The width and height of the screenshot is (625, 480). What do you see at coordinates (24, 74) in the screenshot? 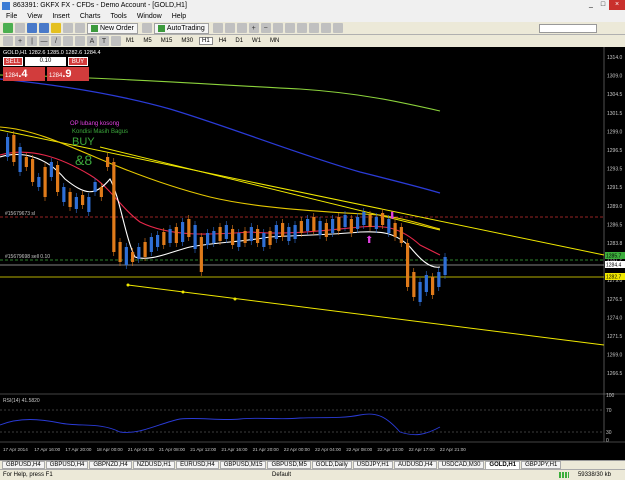
I see `sell-price: 1284.4` at bounding box center [24, 74].